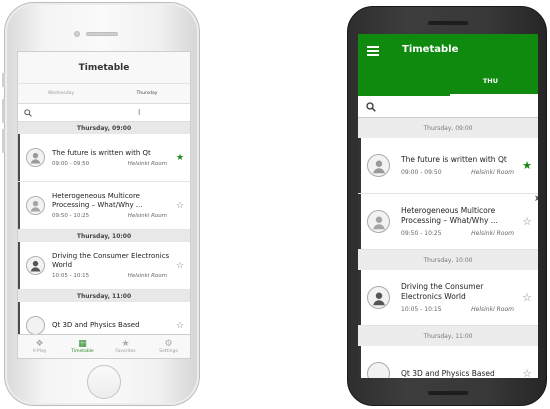  What do you see at coordinates (77, 34) in the screenshot?
I see `iphone-camera` at bounding box center [77, 34].